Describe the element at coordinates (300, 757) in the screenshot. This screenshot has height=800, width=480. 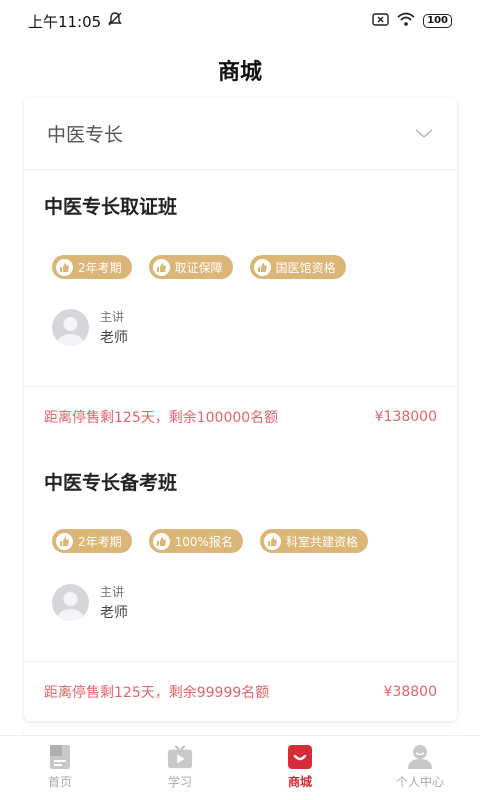
I see `shop-bag-icon` at that location.